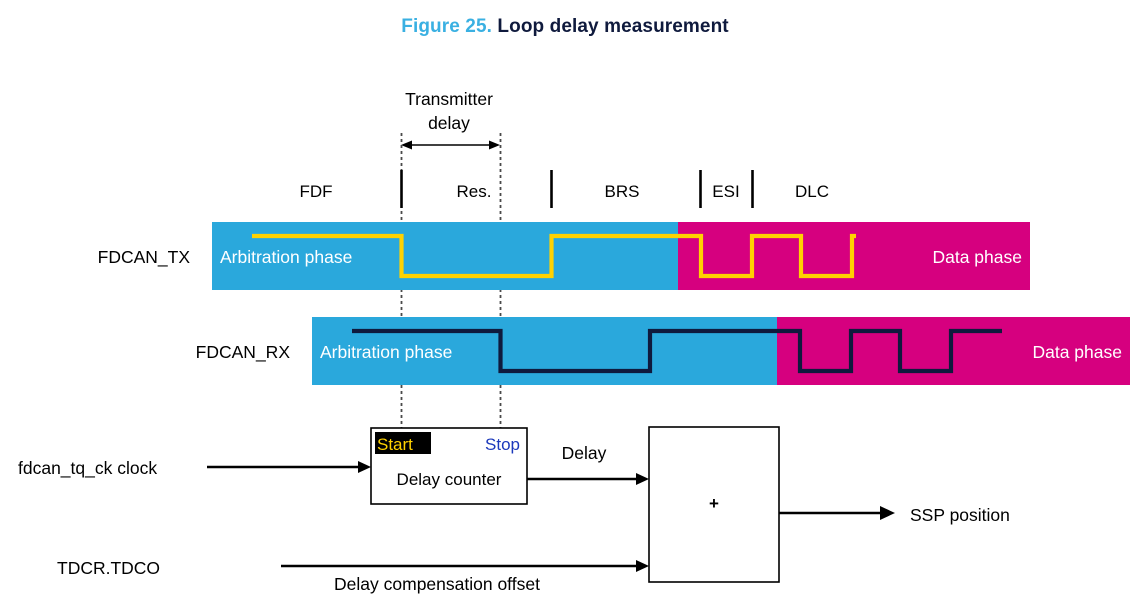 The width and height of the screenshot is (1130, 608). Describe the element at coordinates (502, 444) in the screenshot. I see `delay-counter-stop-label: Stop` at that location.